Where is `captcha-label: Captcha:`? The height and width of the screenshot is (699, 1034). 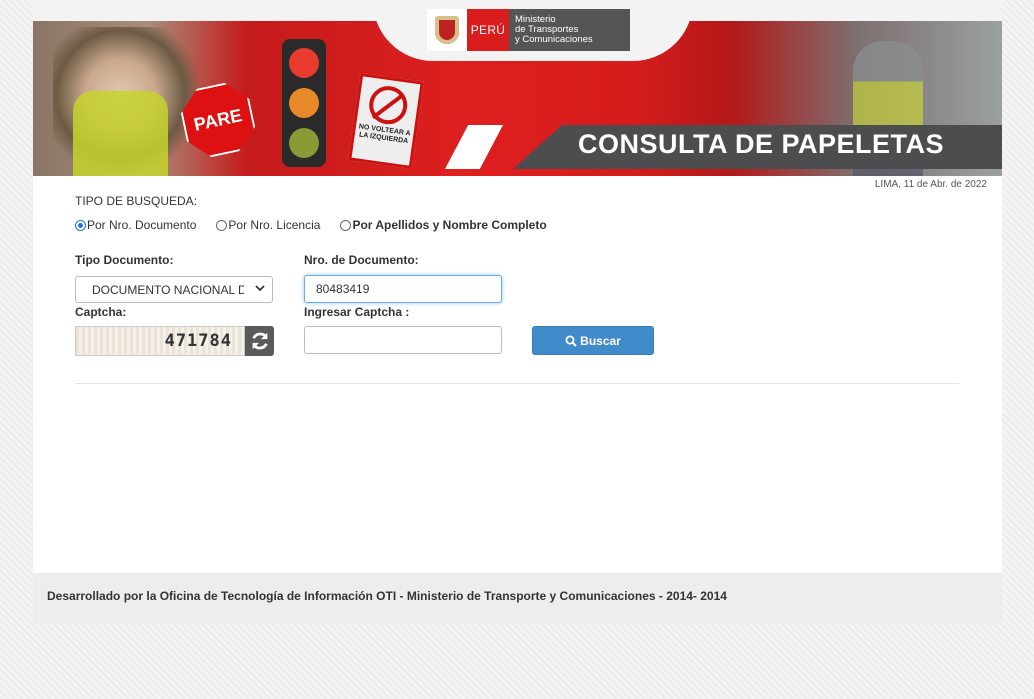
captcha-label: Captcha: is located at coordinates (101, 312).